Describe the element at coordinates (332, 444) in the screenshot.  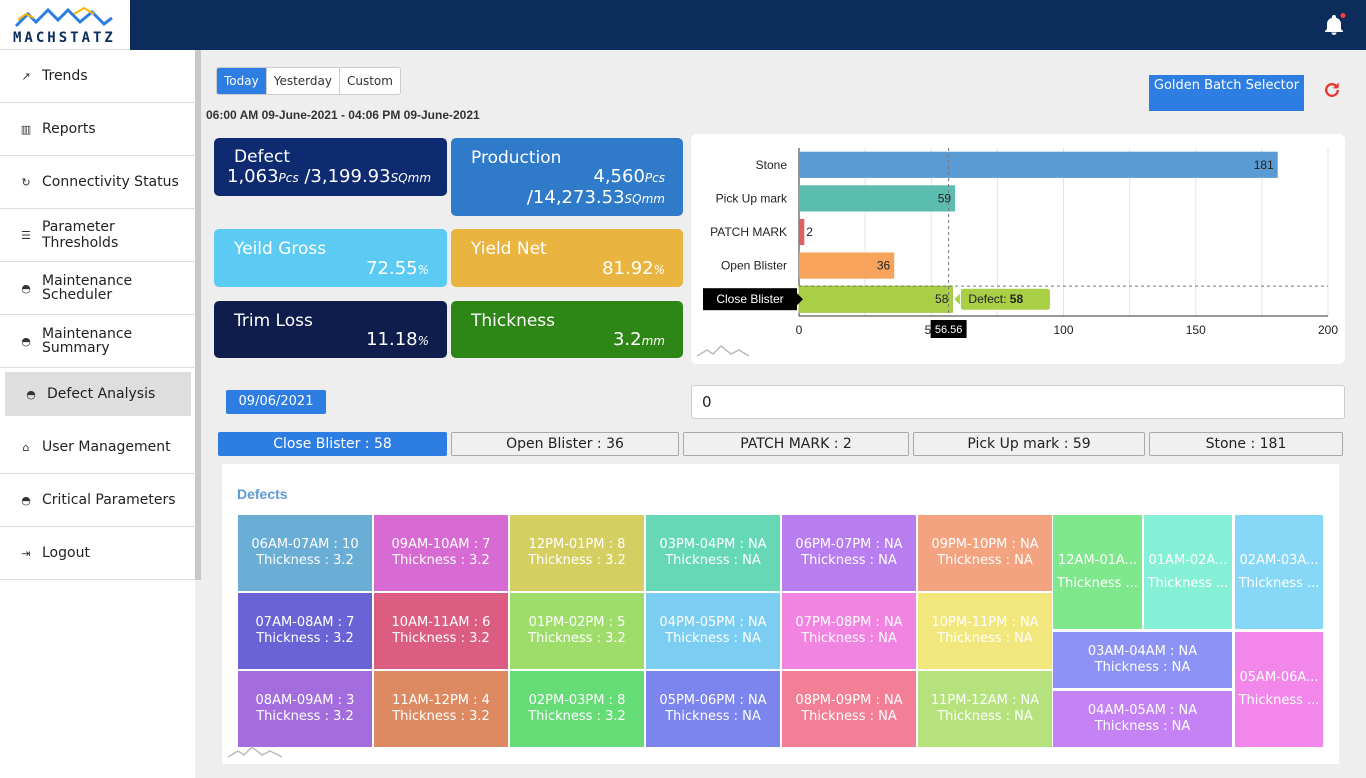
I see `tab-close-blister: Close Blister : 58` at that location.